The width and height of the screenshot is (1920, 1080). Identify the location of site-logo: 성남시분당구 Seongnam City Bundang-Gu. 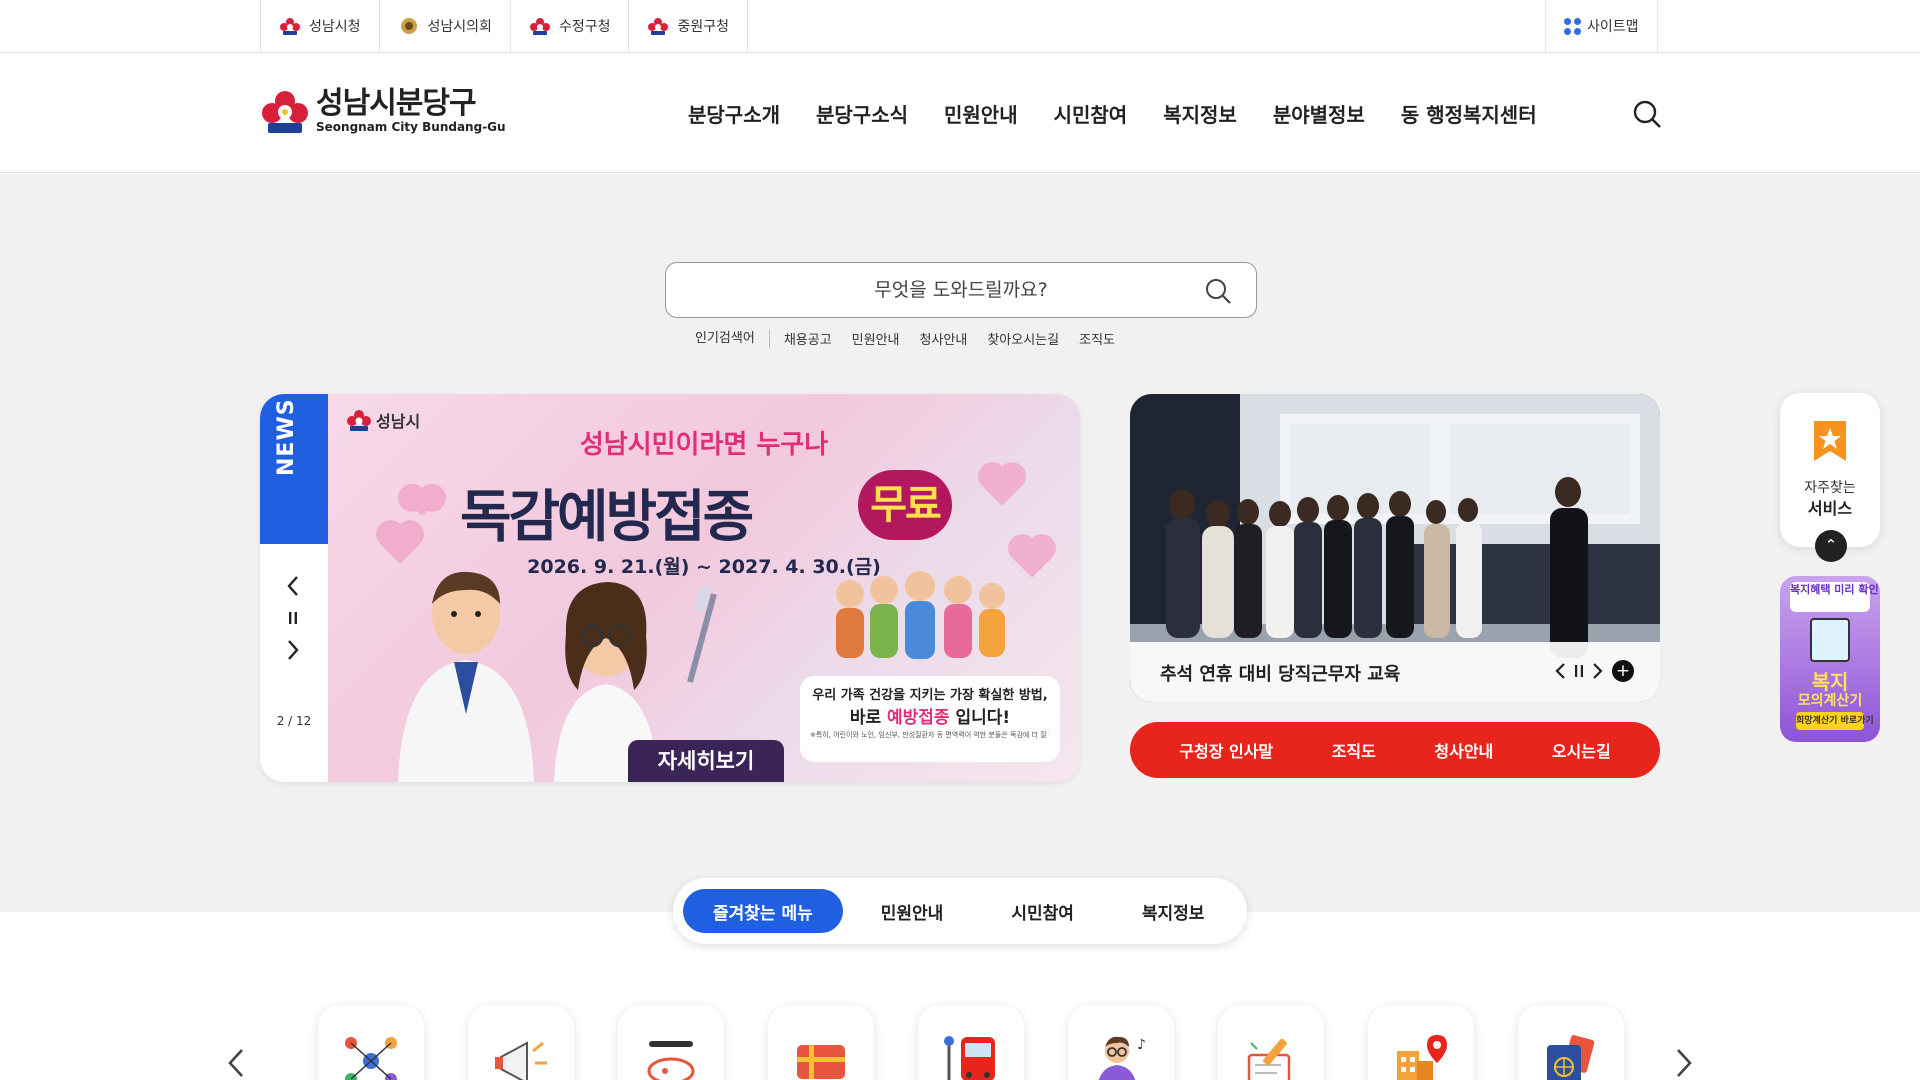
(383, 111).